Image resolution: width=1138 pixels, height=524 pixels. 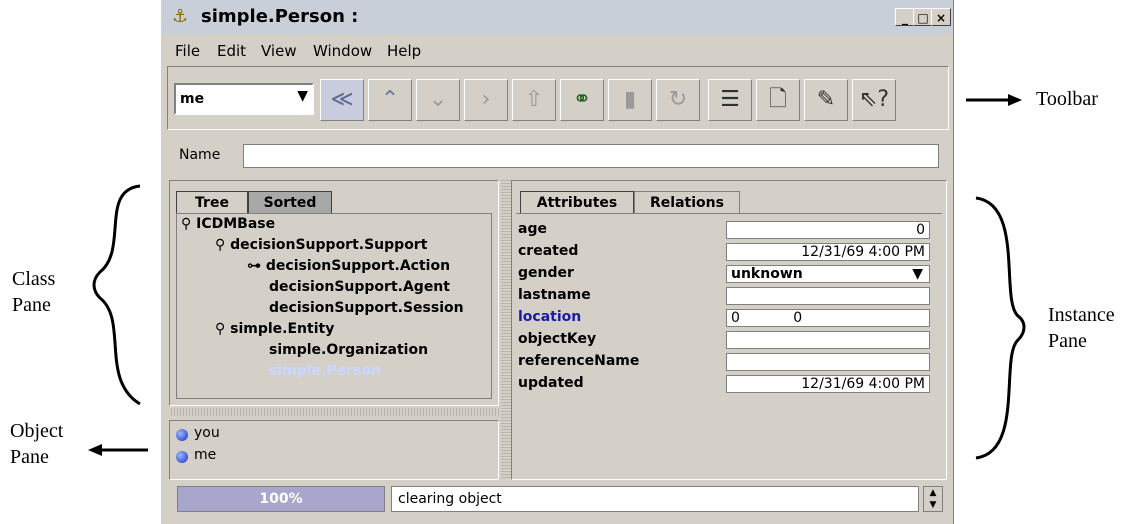 I want to click on class-pane-annotation-line2: Pane, so click(x=31, y=305).